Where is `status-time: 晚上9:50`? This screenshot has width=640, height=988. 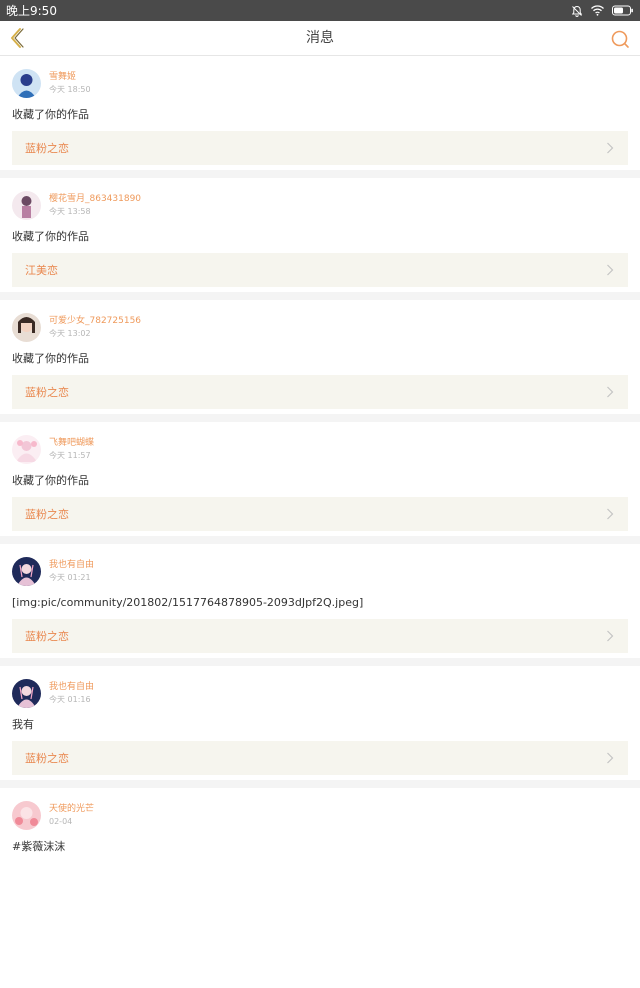
status-time: 晚上9:50 is located at coordinates (31, 11).